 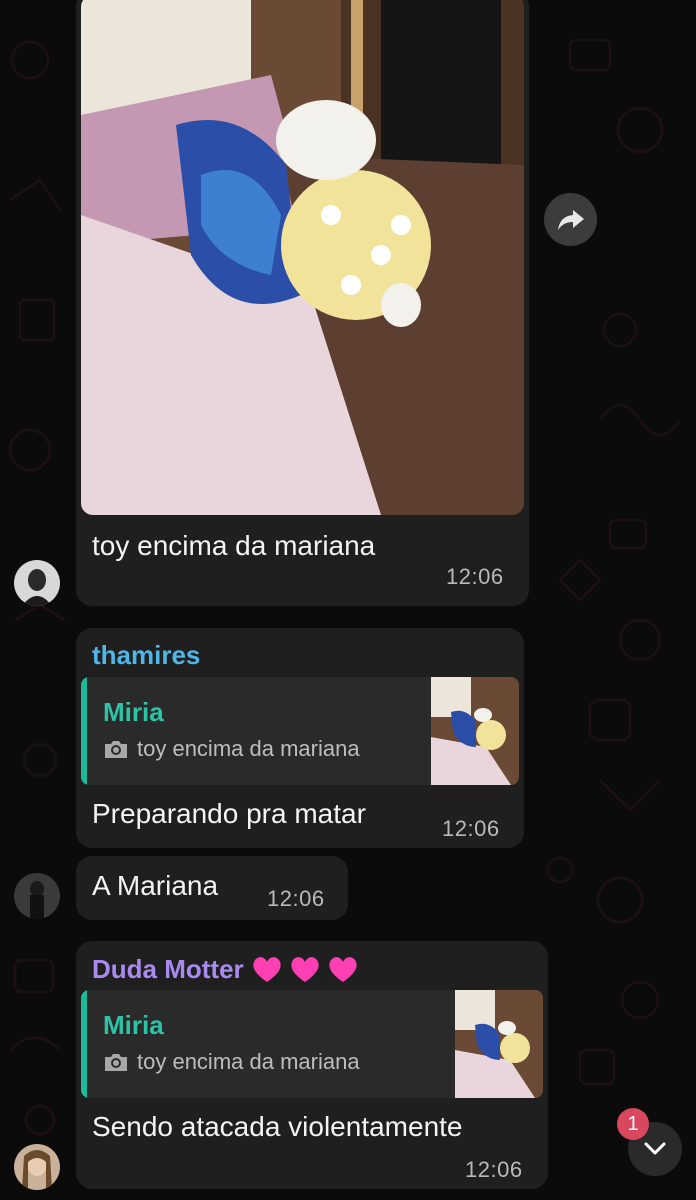 What do you see at coordinates (155, 885) in the screenshot?
I see `message-text: A Mariana` at bounding box center [155, 885].